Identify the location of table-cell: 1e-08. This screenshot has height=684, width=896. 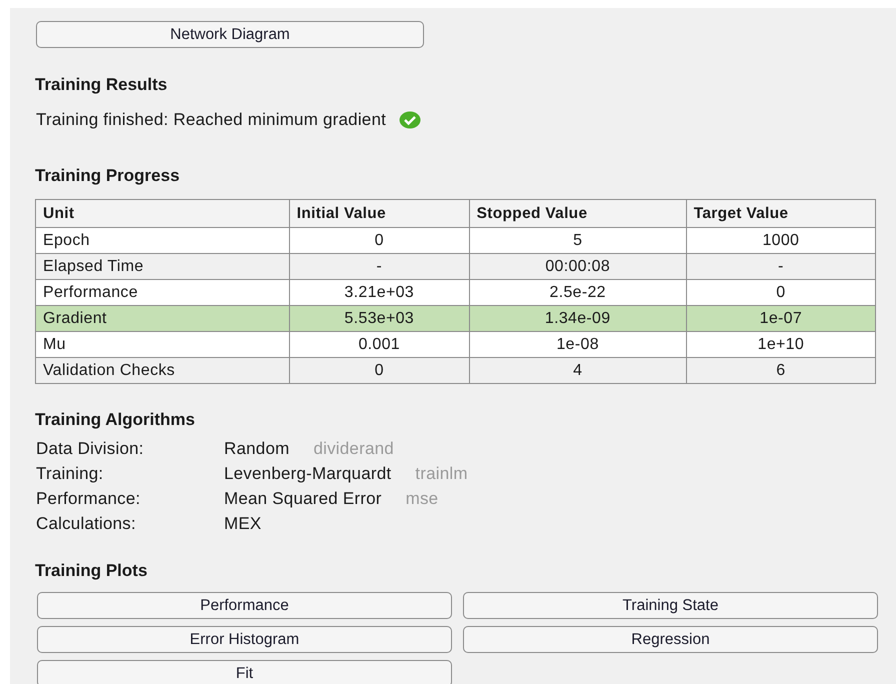
(577, 345).